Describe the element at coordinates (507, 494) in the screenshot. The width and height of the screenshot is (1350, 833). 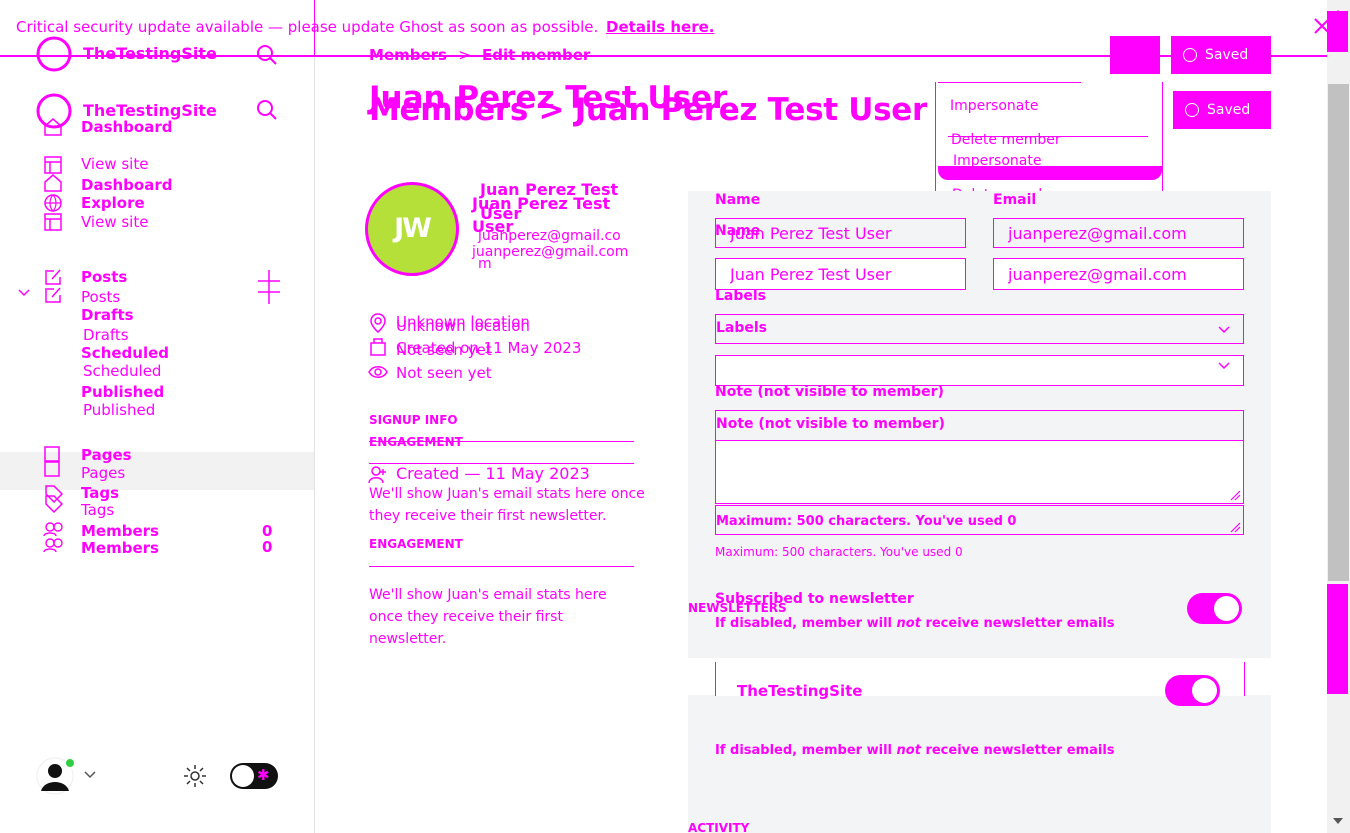
I see `engagement-text: We'll show Juan's email stats here once` at that location.